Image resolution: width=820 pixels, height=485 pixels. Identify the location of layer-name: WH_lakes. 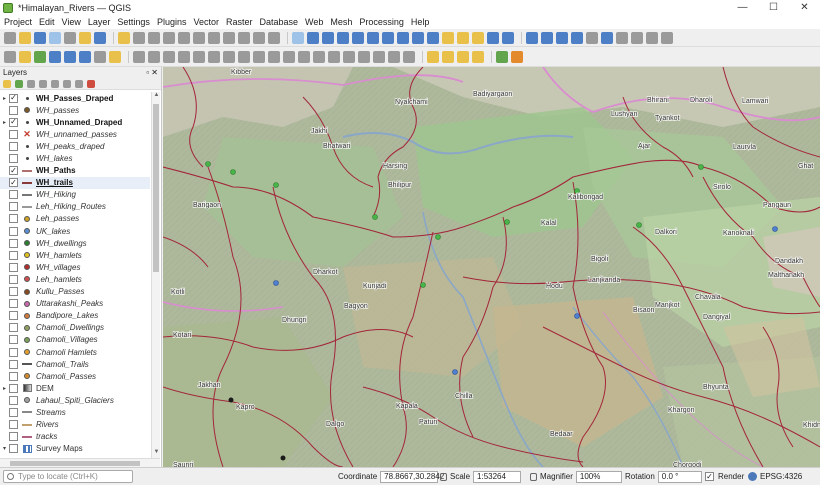
(54, 158).